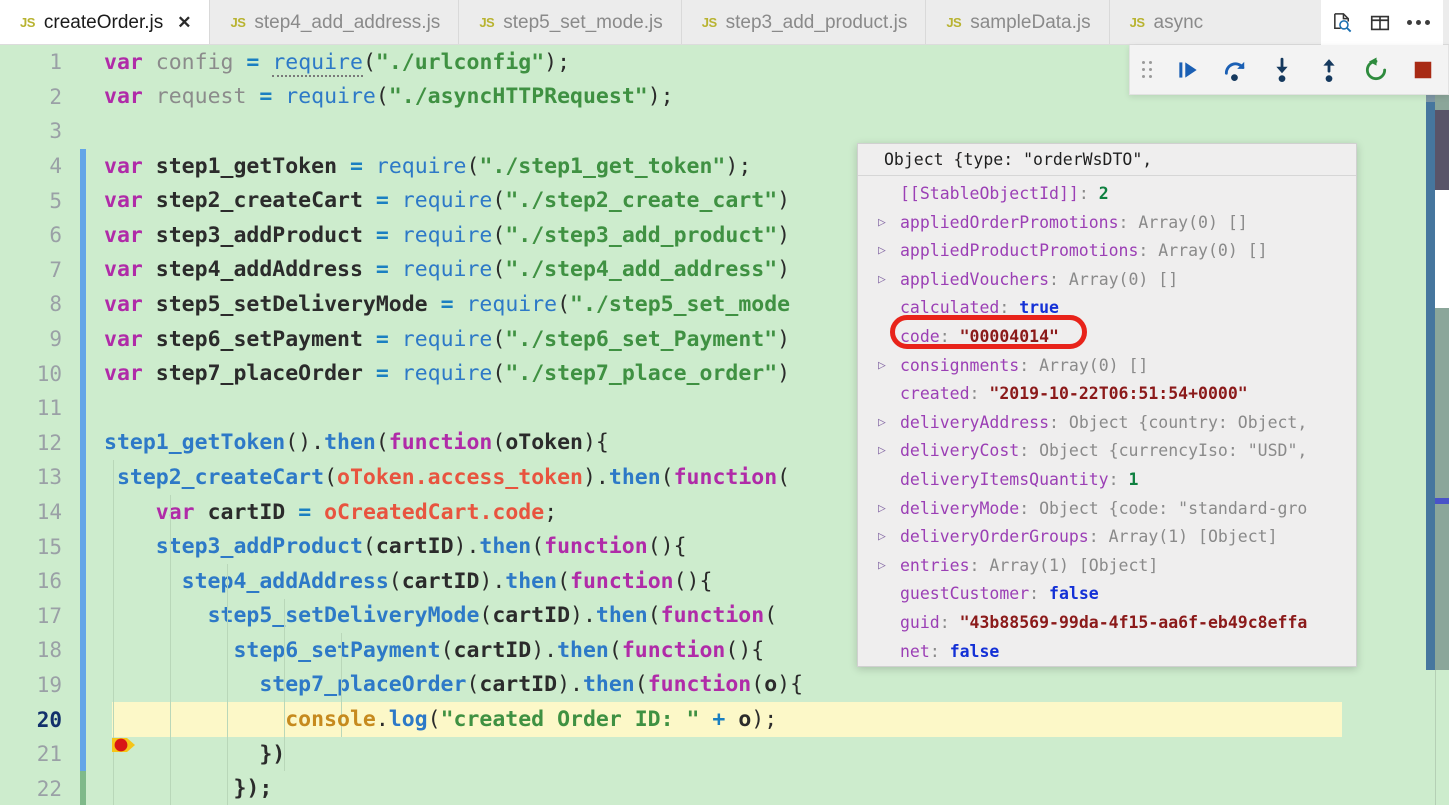 The width and height of the screenshot is (1449, 805). What do you see at coordinates (55, 131) in the screenshot?
I see `line-number: 3` at bounding box center [55, 131].